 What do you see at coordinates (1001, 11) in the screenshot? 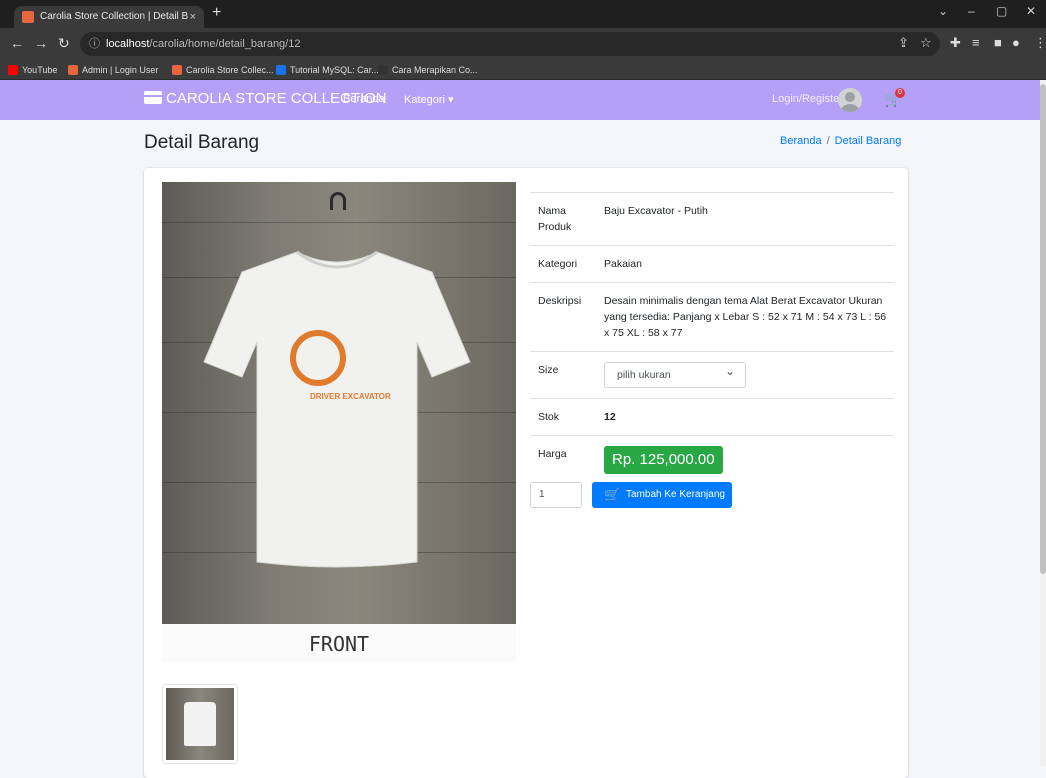
I see `restore-icon: ▢` at bounding box center [1001, 11].